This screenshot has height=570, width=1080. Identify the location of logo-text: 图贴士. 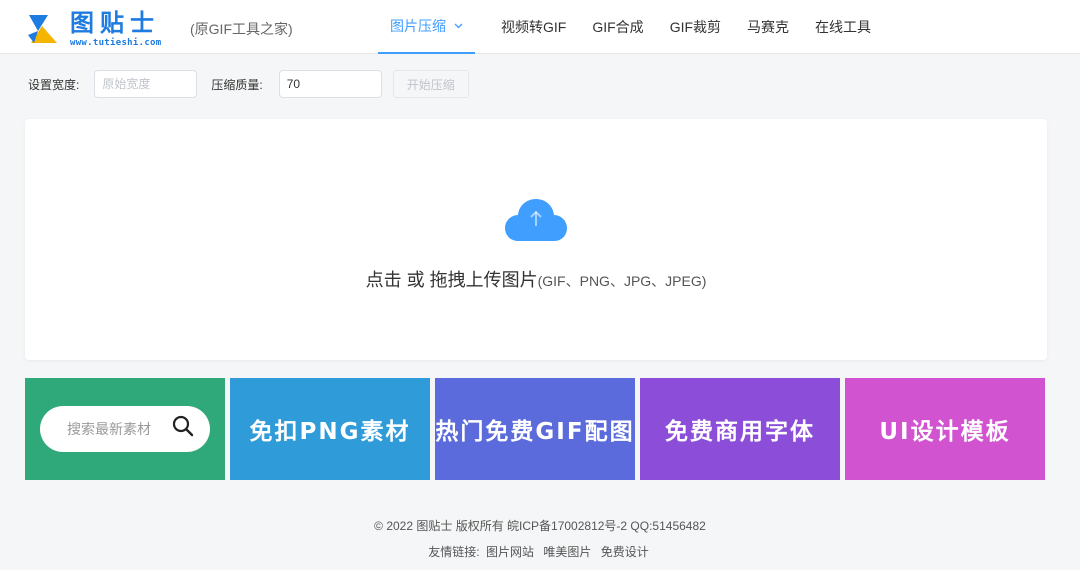
(115, 23).